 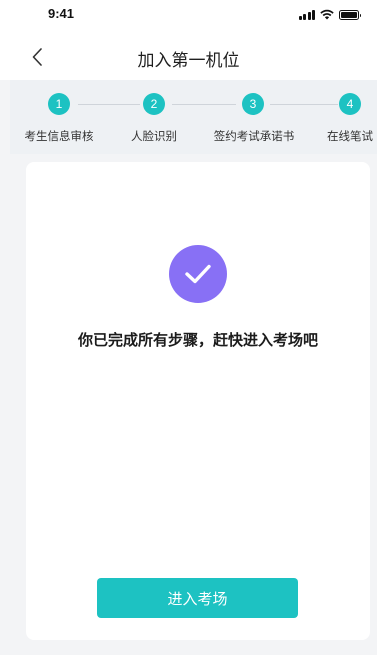 I want to click on step-2-label: 人脸识别, so click(x=154, y=136).